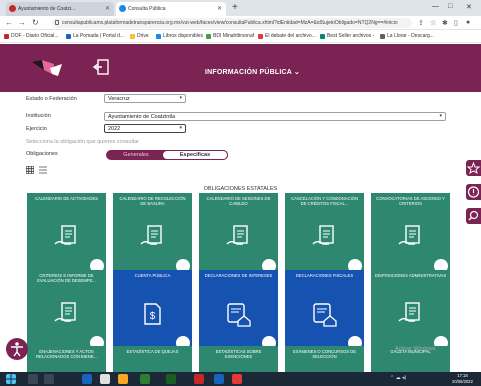 The image size is (481, 386). I want to click on accessibility-button, so click(17, 349).